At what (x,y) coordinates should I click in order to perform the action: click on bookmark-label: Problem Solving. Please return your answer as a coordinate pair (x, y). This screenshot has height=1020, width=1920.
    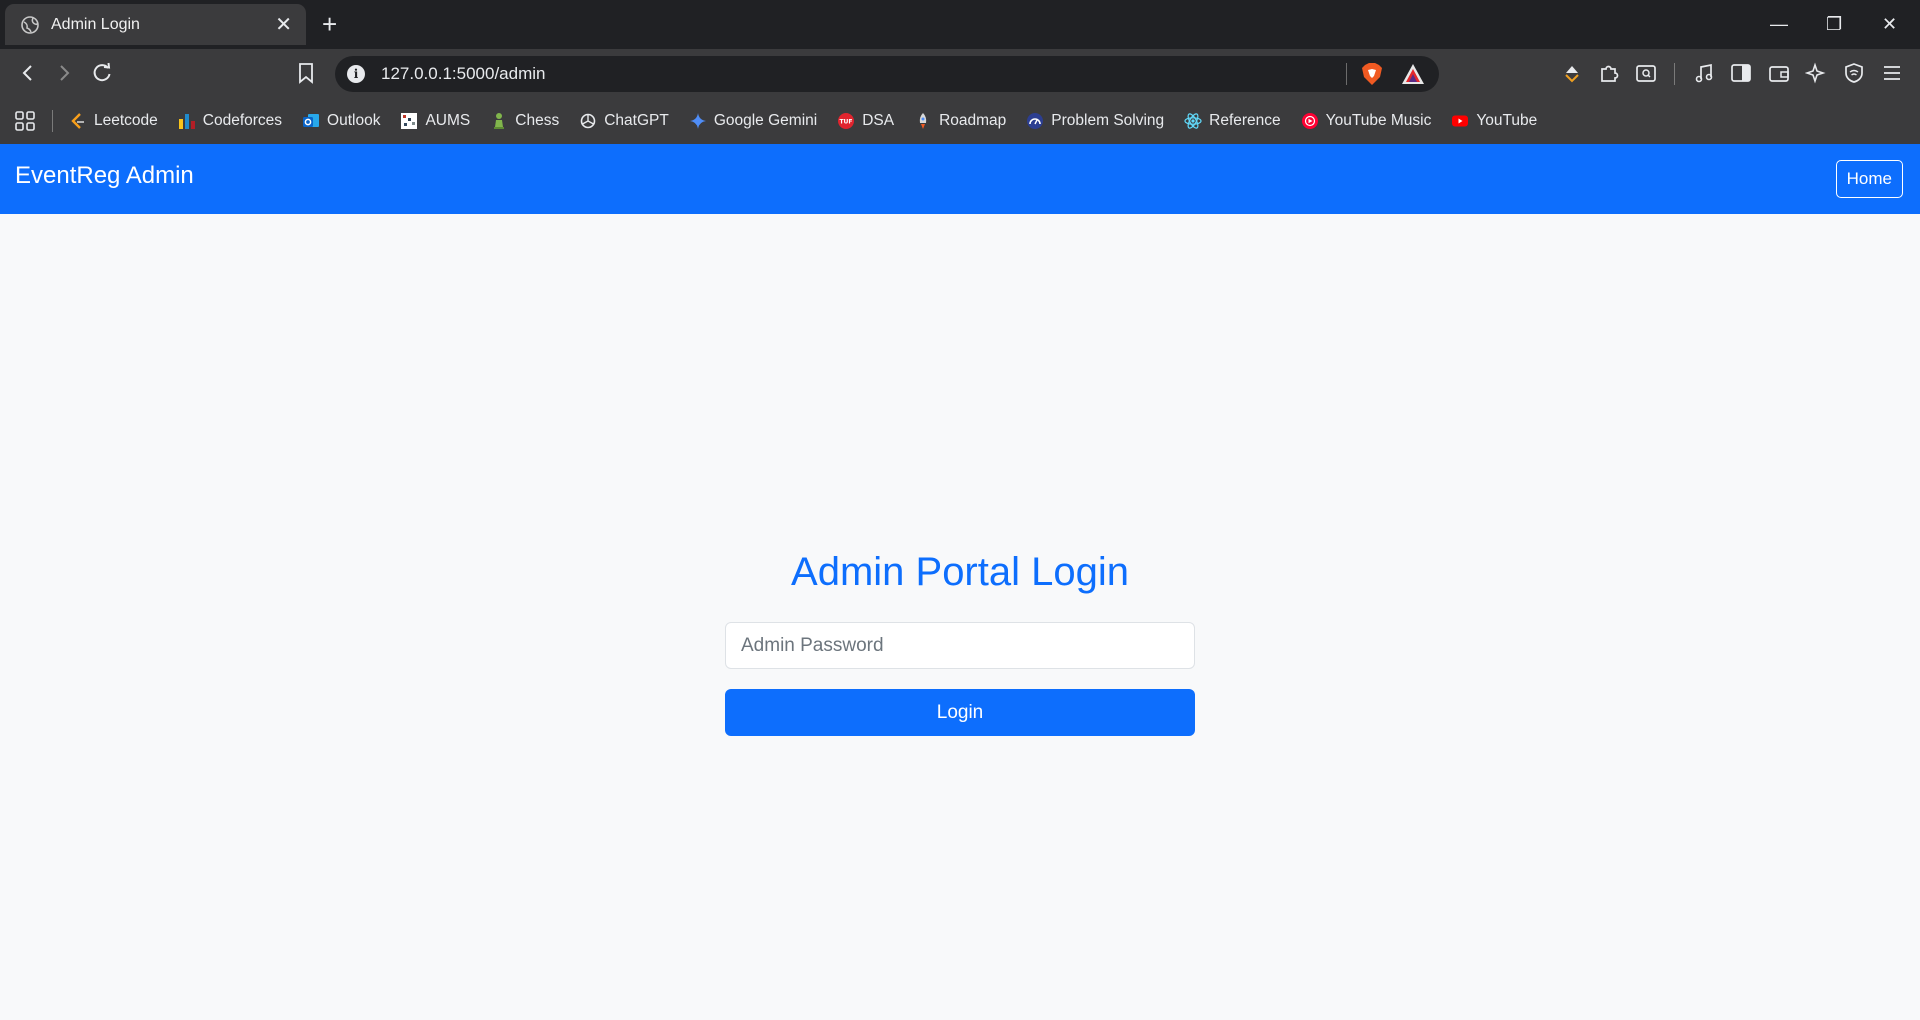
    Looking at the image, I should click on (1108, 120).